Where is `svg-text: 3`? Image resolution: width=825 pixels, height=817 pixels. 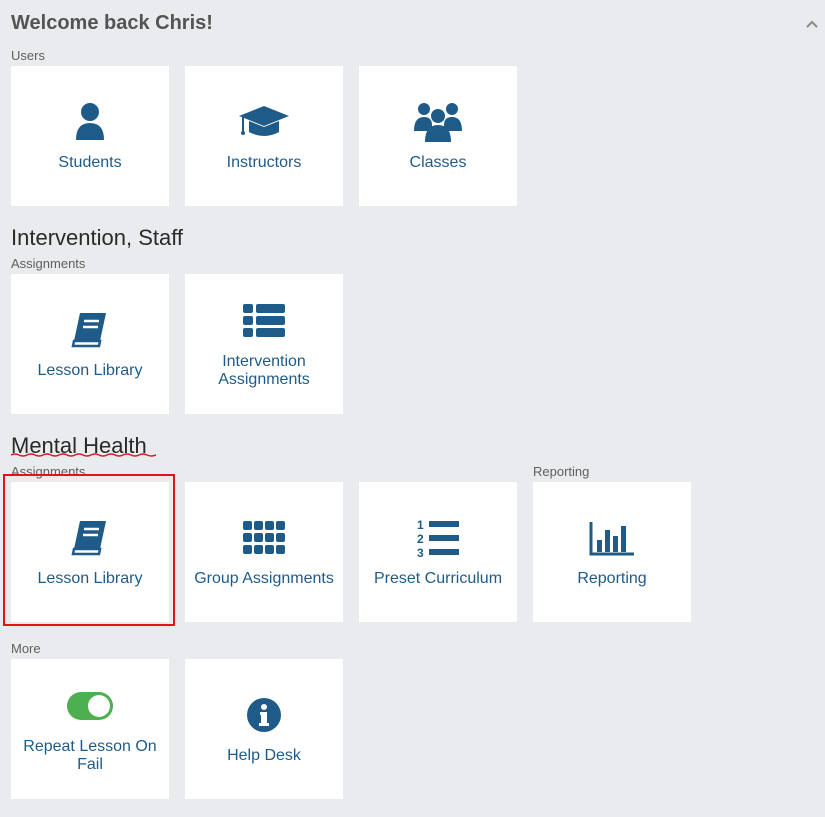 svg-text: 3 is located at coordinates (420, 552).